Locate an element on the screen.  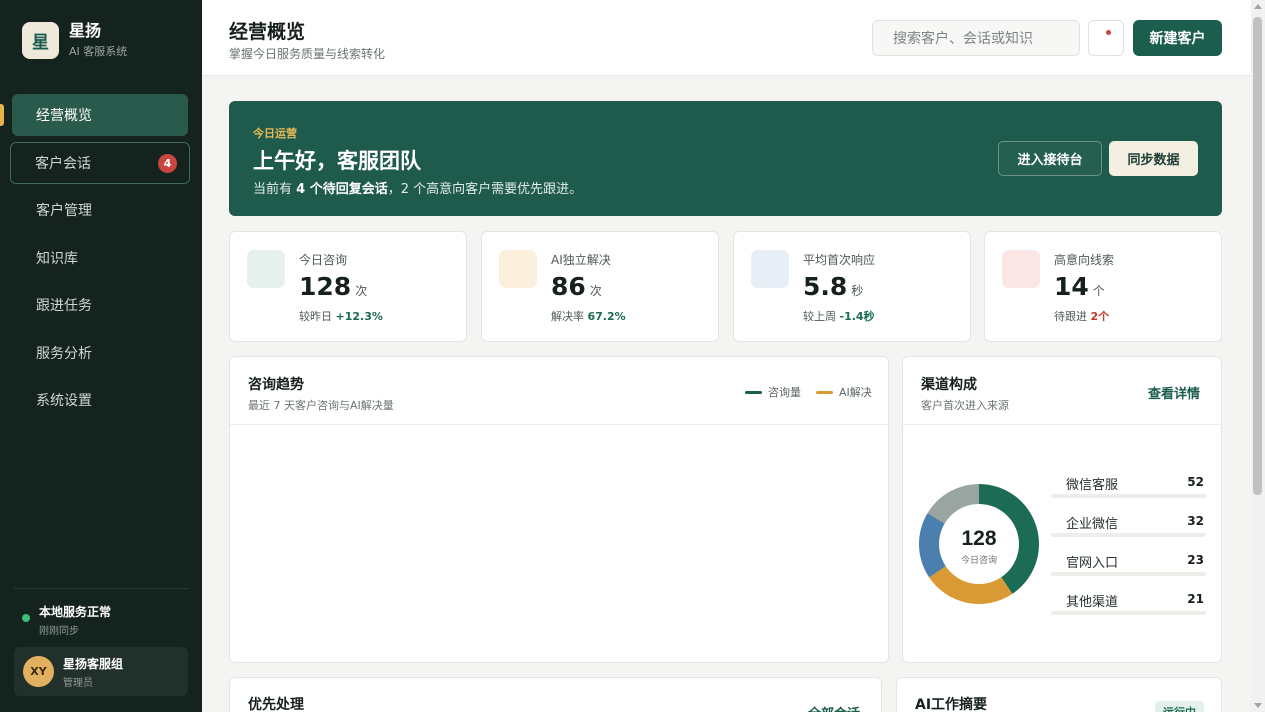
channel-title: 渠道构成 is located at coordinates (949, 385).